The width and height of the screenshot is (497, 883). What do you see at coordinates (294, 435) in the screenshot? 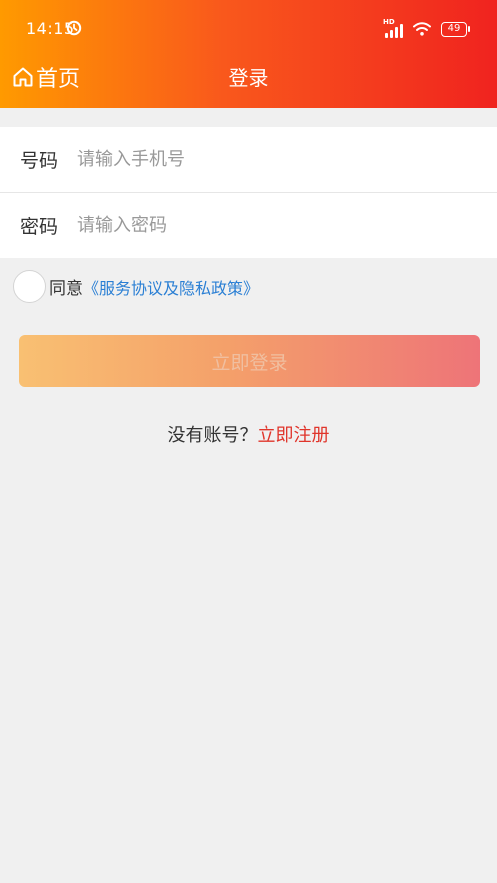
I see `register-link: 立即注册` at bounding box center [294, 435].